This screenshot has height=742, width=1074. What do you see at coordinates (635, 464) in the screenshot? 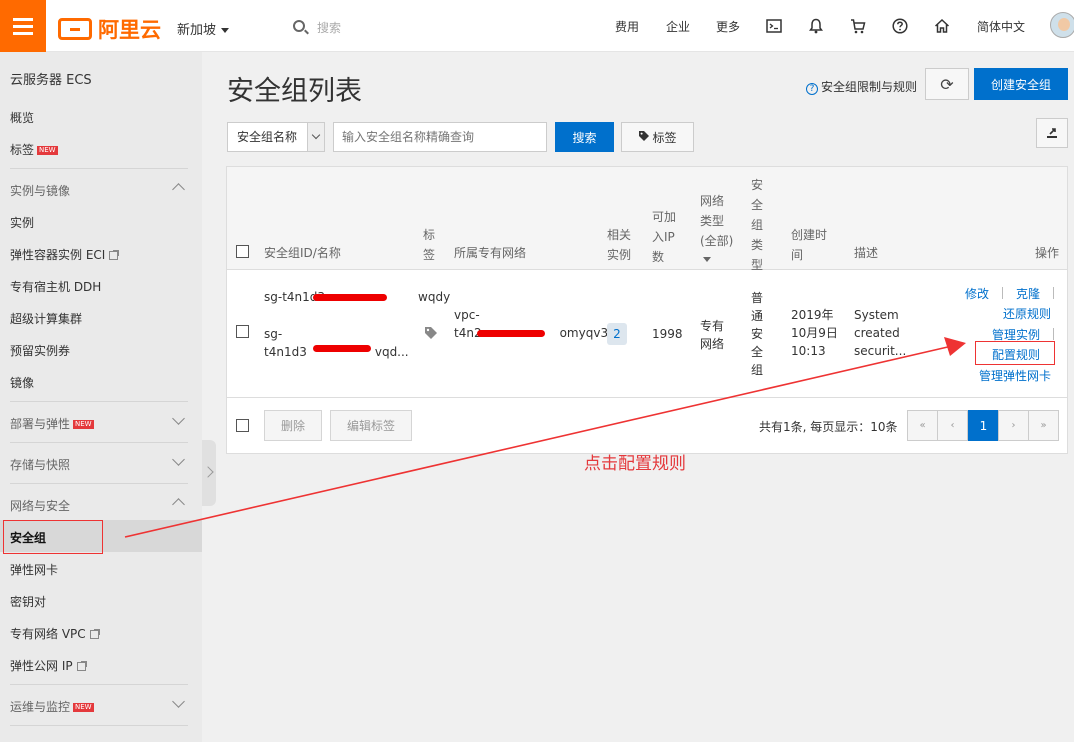
I see `annotation-text: 点击配置规则` at bounding box center [635, 464].